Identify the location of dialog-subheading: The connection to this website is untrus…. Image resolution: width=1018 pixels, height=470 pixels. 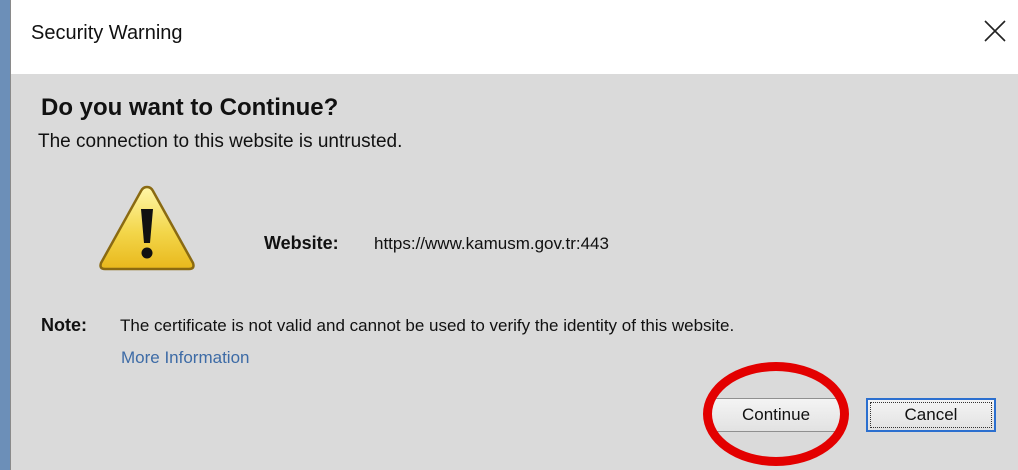
(220, 141).